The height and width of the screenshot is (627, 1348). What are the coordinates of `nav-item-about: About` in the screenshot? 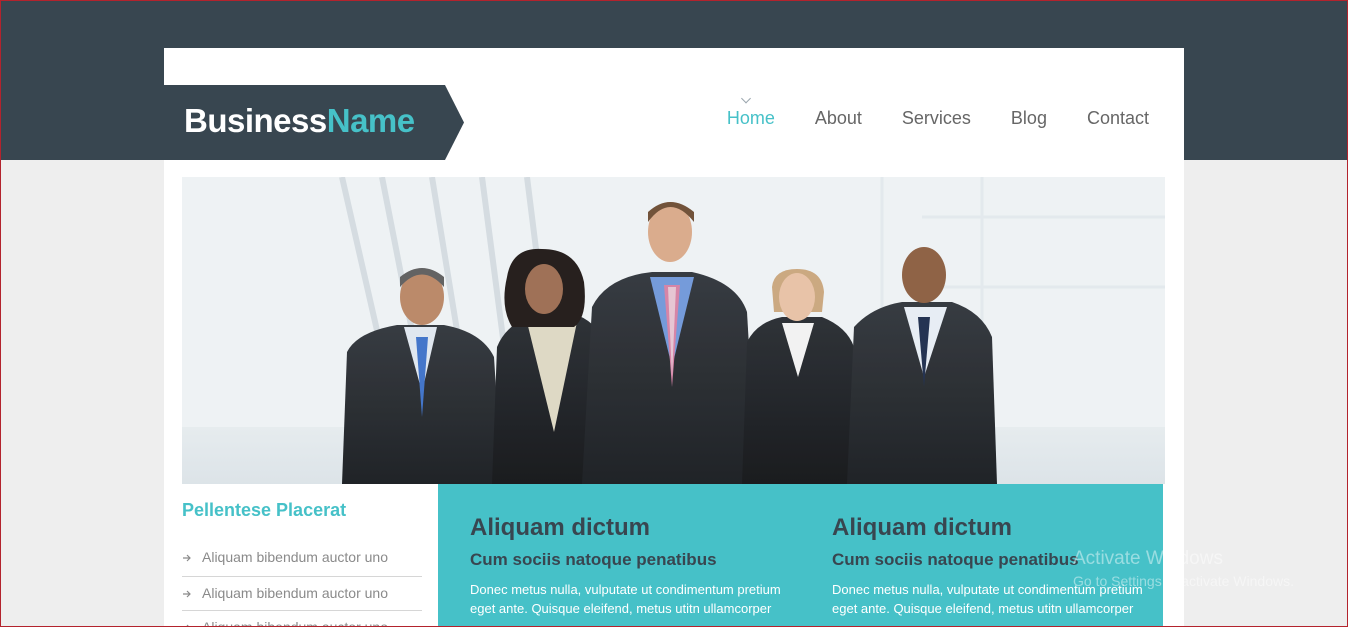 It's located at (818, 118).